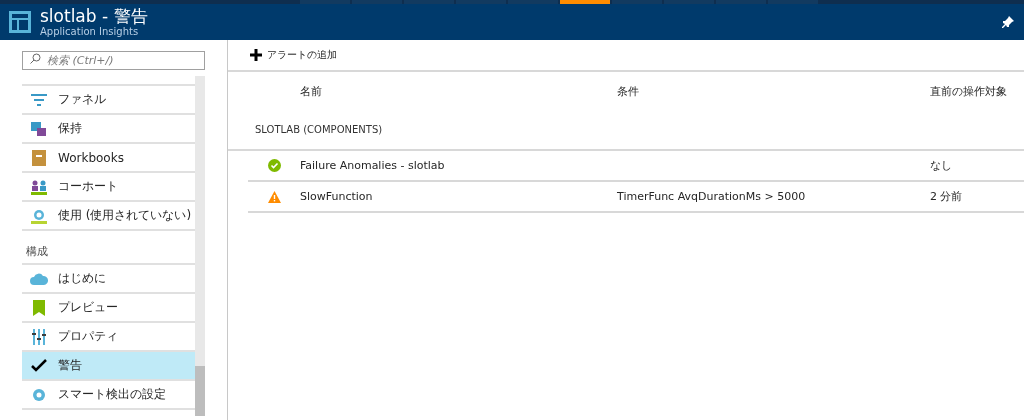 This screenshot has width=1024, height=420. What do you see at coordinates (35, 58) in the screenshot?
I see `search-icon` at bounding box center [35, 58].